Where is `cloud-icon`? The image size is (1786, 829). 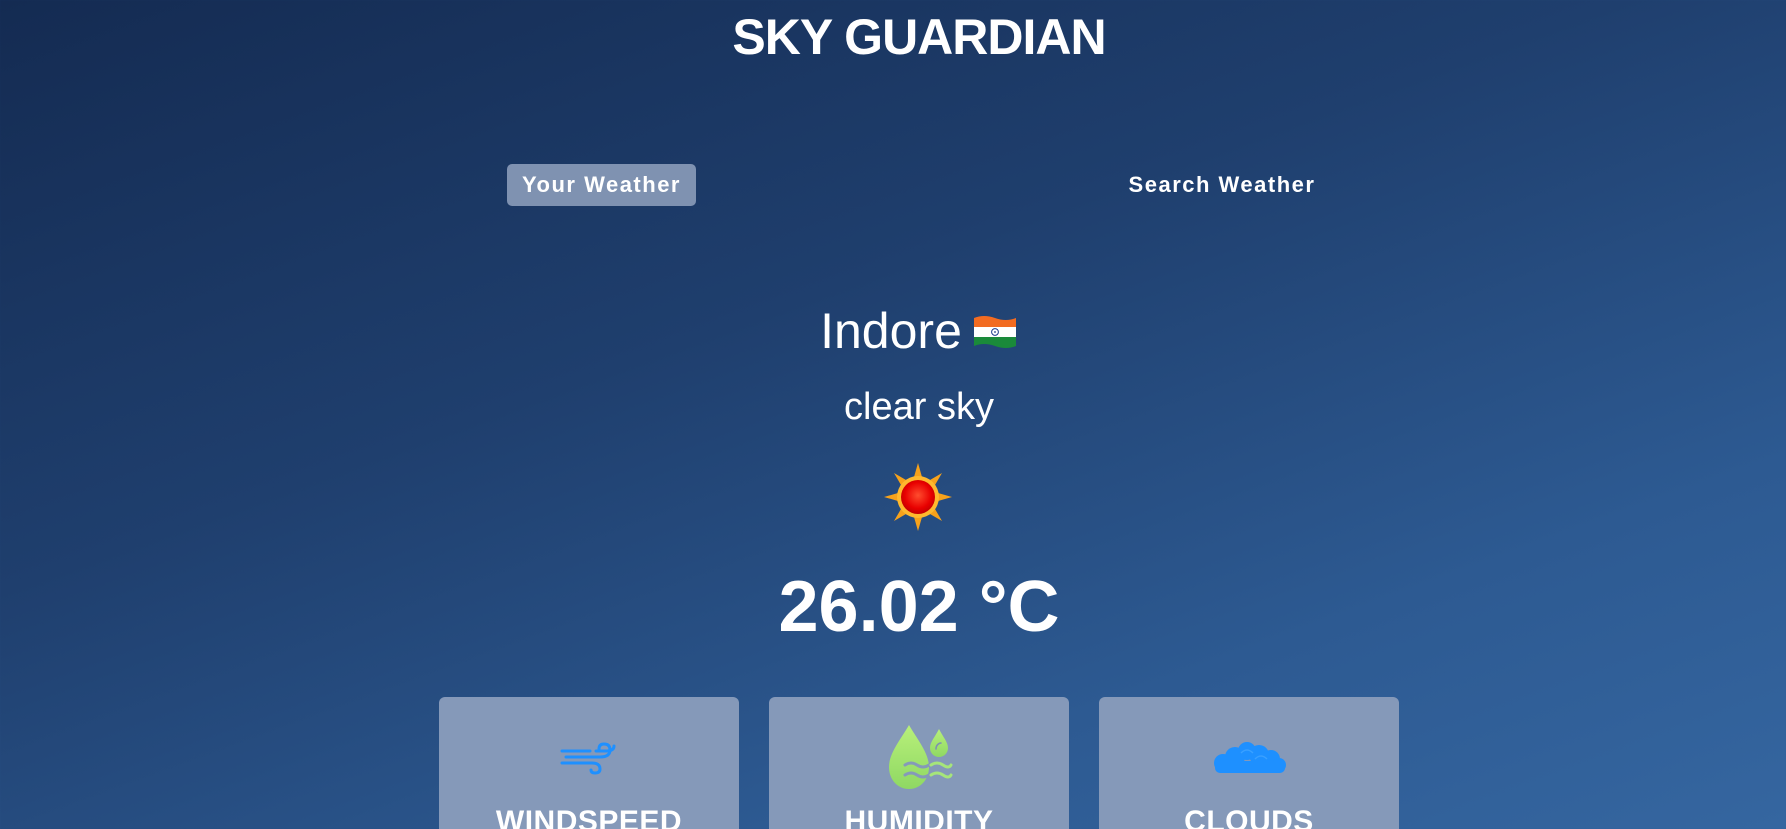
cloud-icon is located at coordinates (1250, 757).